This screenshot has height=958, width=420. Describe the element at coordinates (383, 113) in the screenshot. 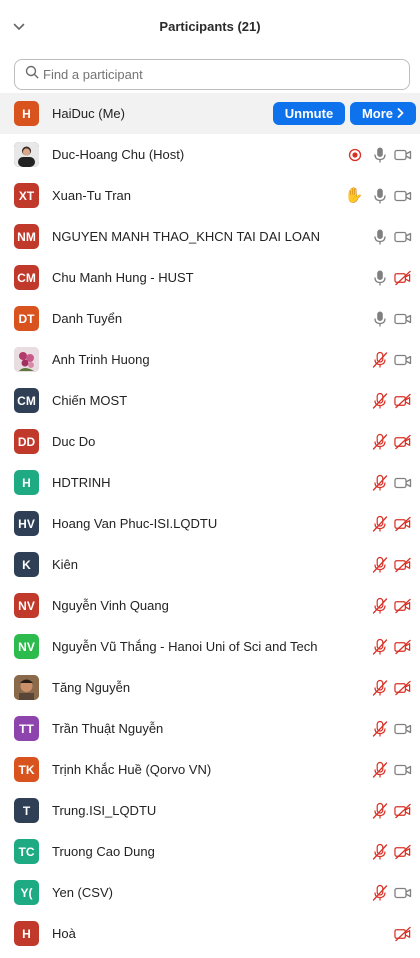

I see `more-button: More` at that location.